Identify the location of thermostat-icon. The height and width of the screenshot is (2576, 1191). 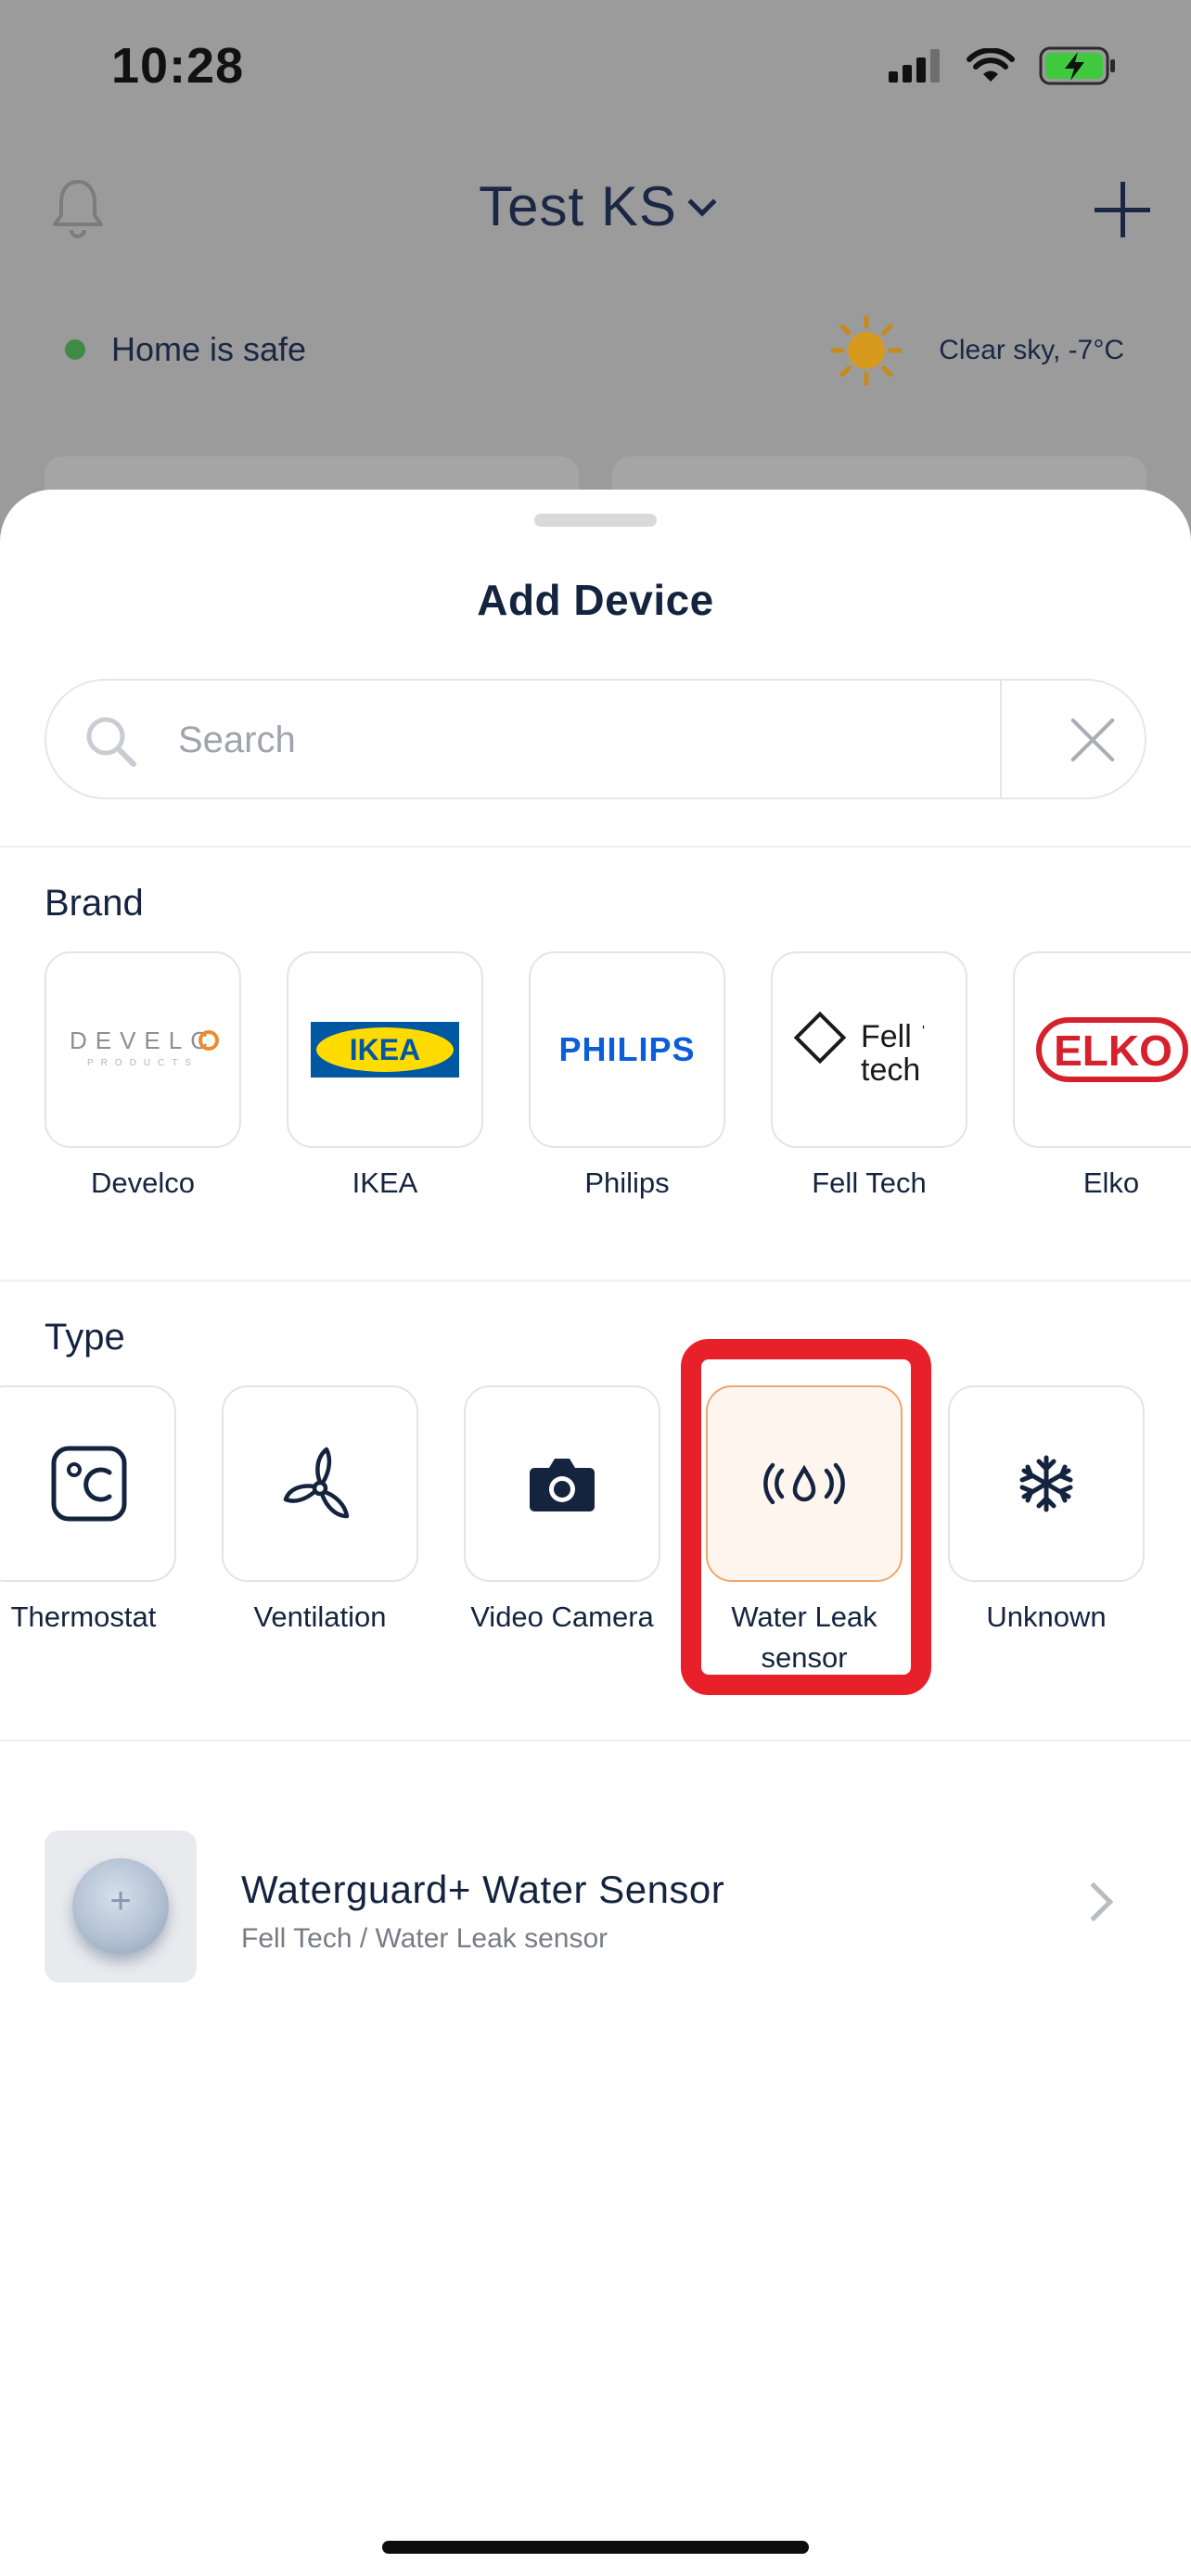
(89, 1484).